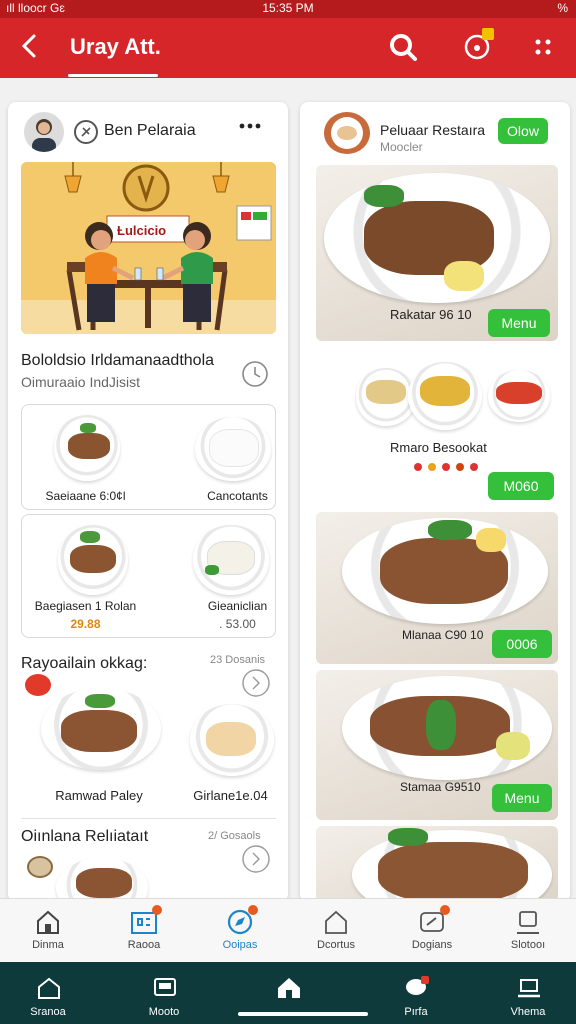  I want to click on section-subtitle: Oimuraaio IndJisist, so click(81, 382).